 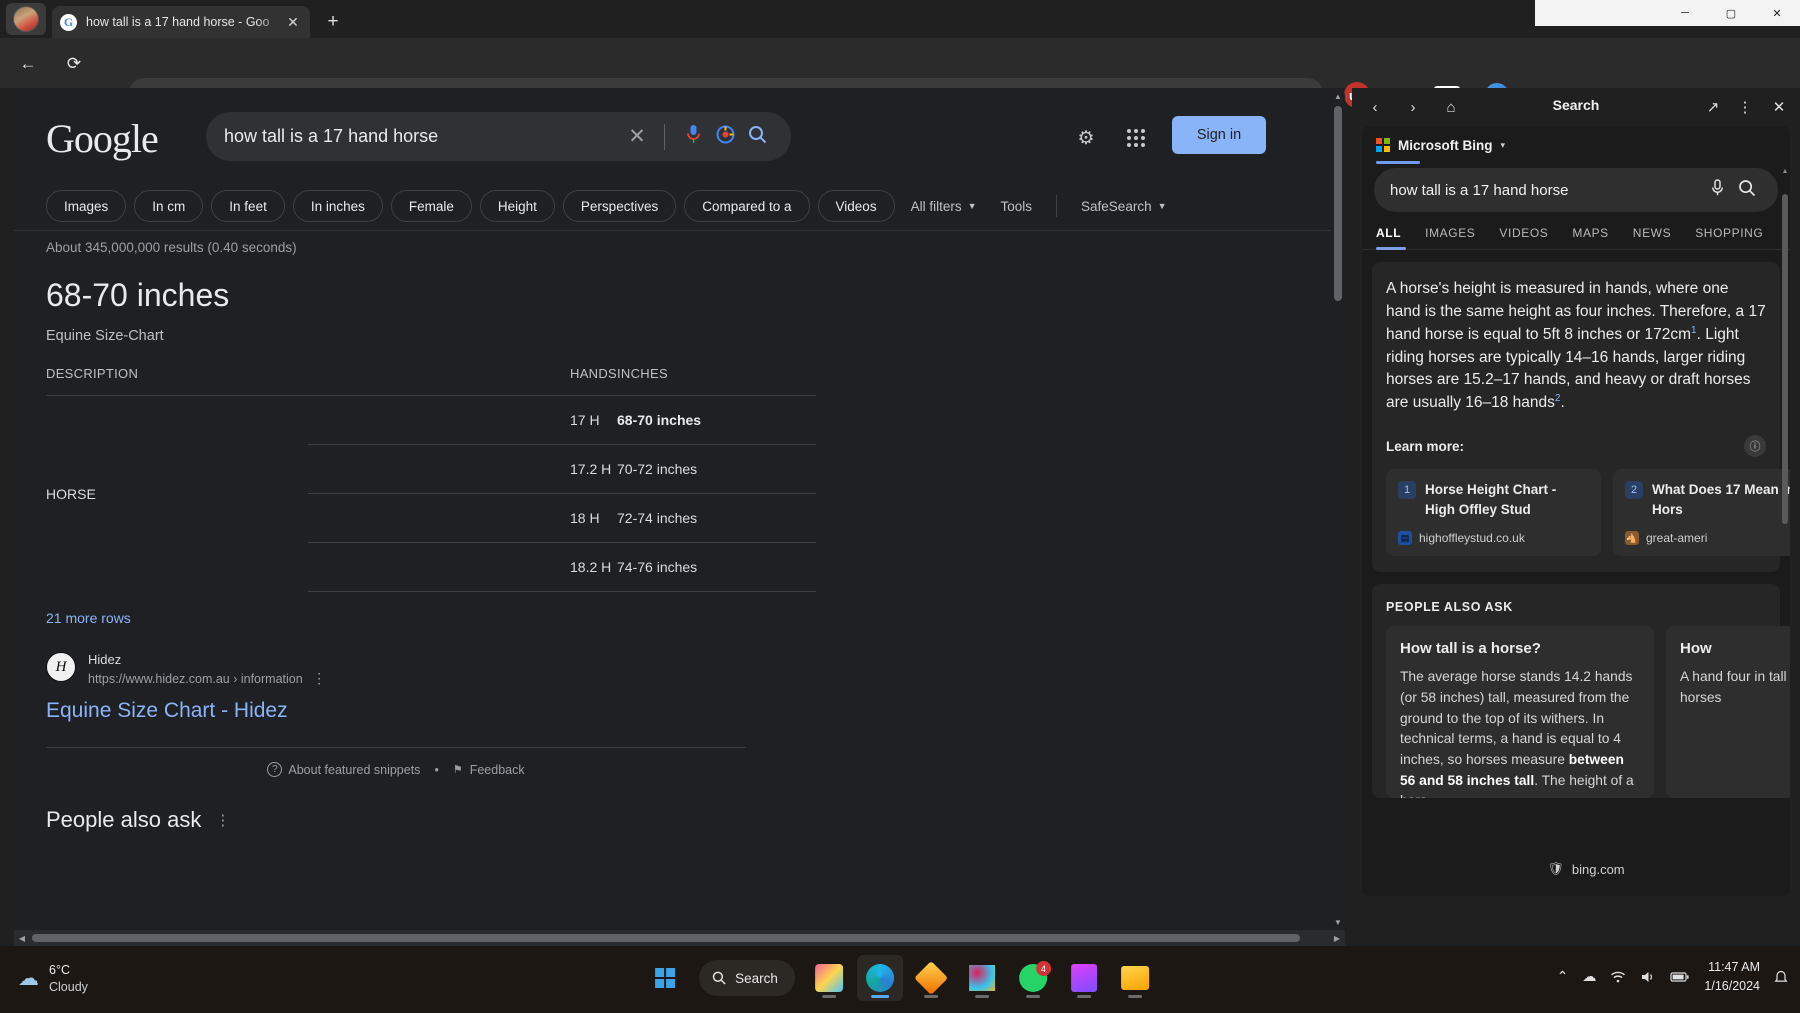 What do you see at coordinates (1162, 206) in the screenshot?
I see `chevron-down-icon: ▼` at bounding box center [1162, 206].